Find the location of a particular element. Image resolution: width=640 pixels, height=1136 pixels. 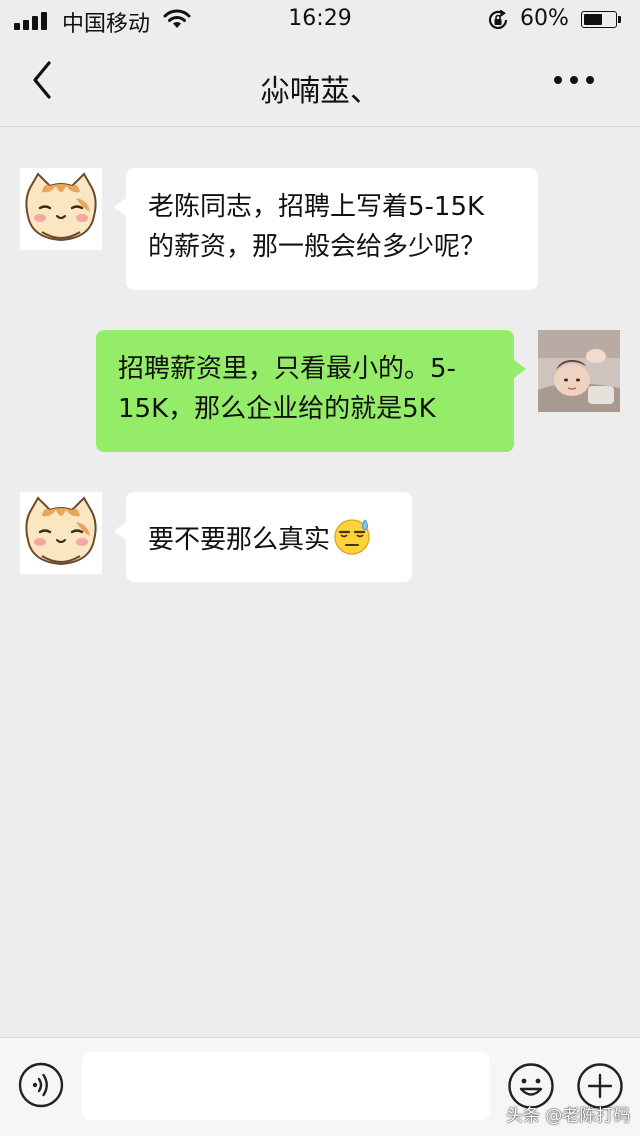

message-bubble-incoming: 要不要那么真实 is located at coordinates (263, 537).